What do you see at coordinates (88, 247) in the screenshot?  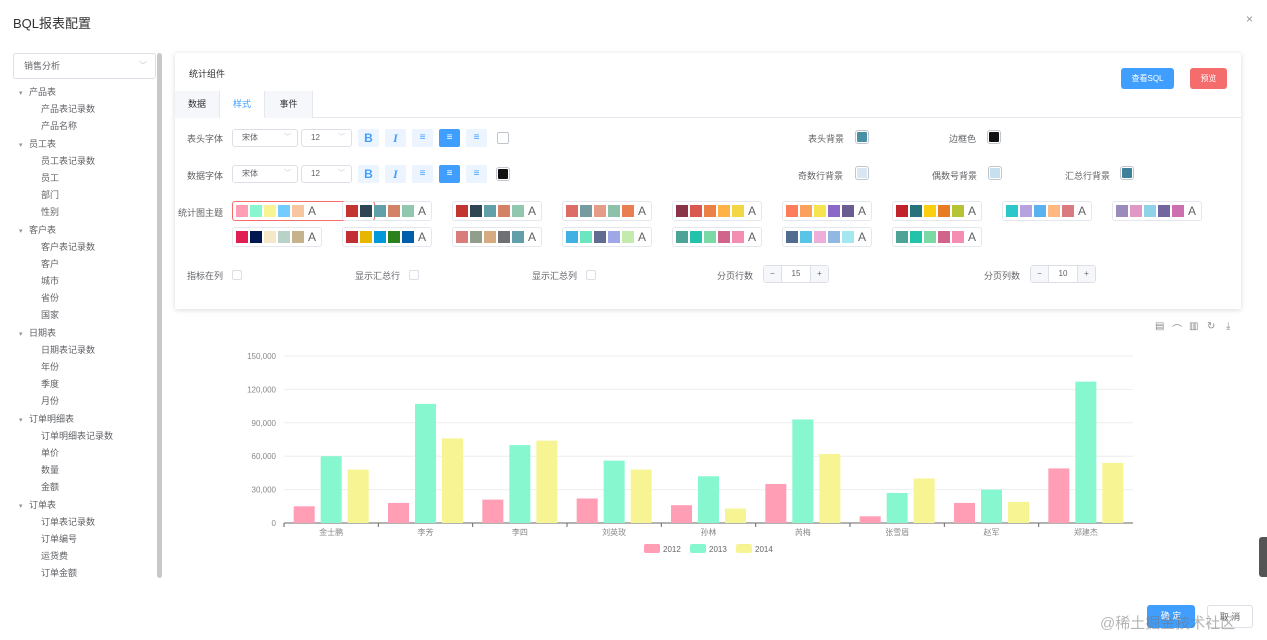 I see `tree-leaf: 客户表记录数` at bounding box center [88, 247].